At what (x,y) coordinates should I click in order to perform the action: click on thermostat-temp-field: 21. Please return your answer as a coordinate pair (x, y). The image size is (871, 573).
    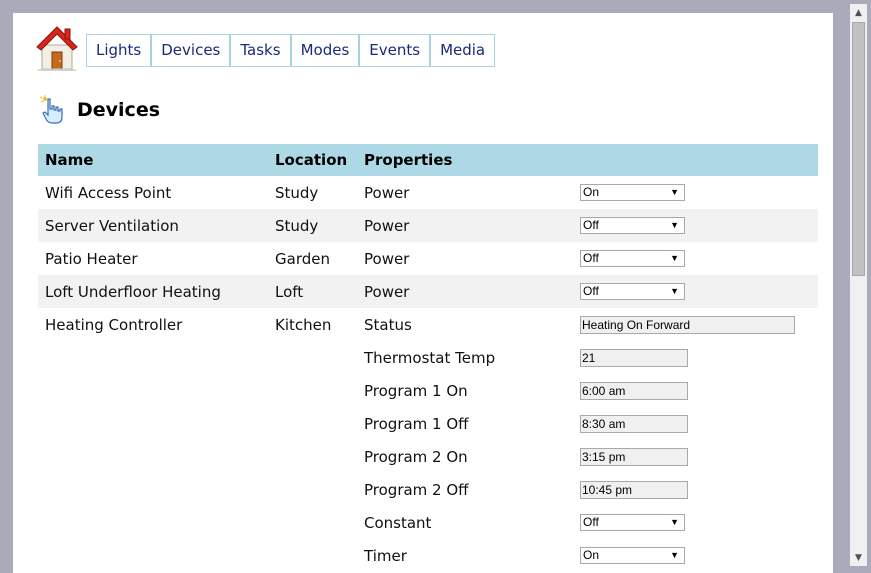
    Looking at the image, I should click on (634, 357).